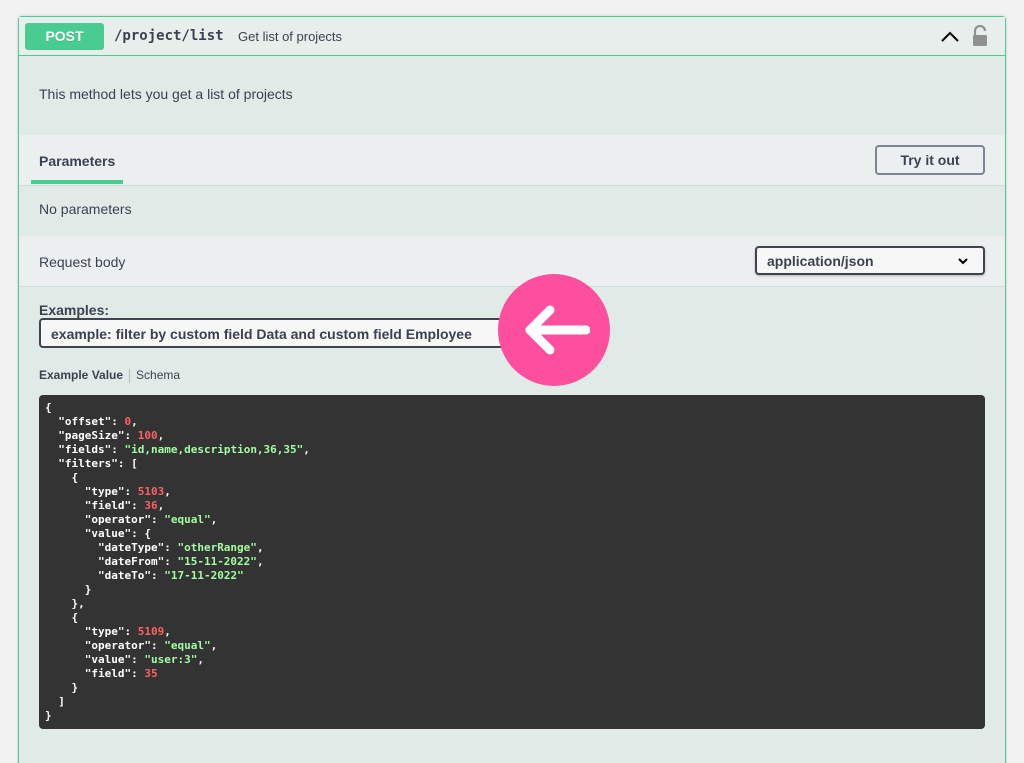 This screenshot has height=763, width=1024. What do you see at coordinates (820, 261) in the screenshot?
I see `content-type-value: application/json` at bounding box center [820, 261].